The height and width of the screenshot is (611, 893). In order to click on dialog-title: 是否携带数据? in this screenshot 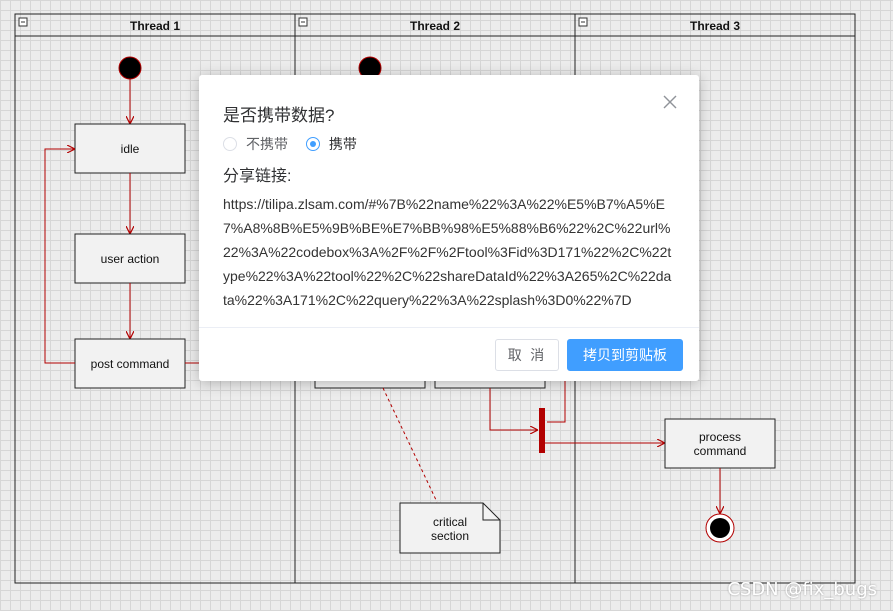, I will do `click(279, 115)`.